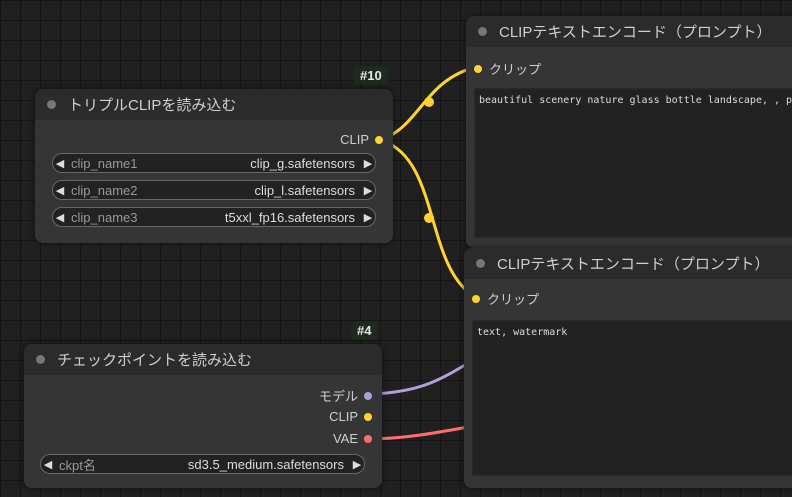 The image size is (792, 497). I want to click on widget-value: t5xxl_fp16.safetensors, so click(289, 217).